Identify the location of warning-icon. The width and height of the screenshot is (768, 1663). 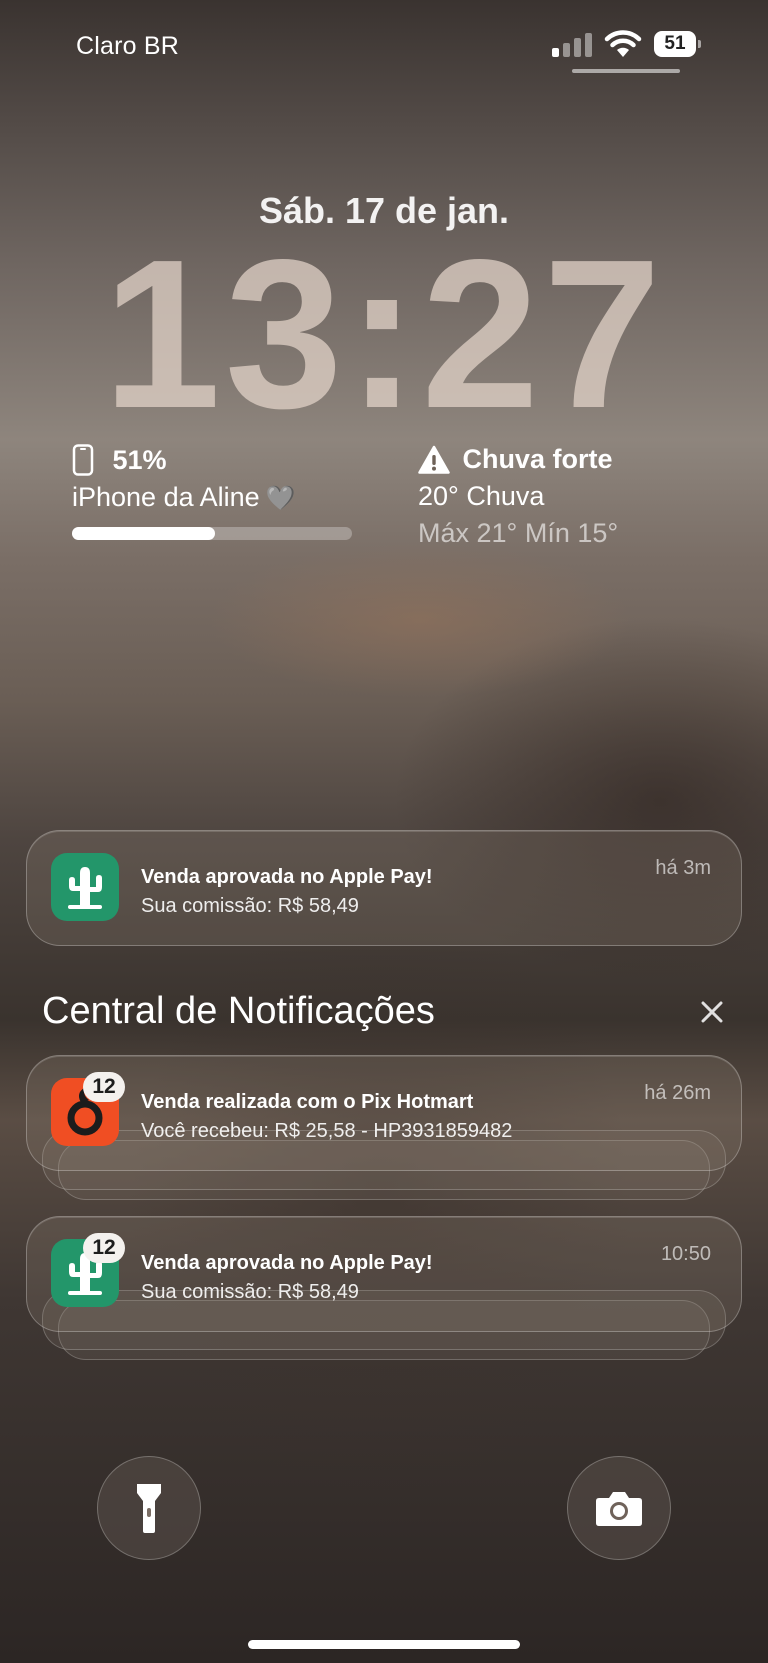
(434, 459).